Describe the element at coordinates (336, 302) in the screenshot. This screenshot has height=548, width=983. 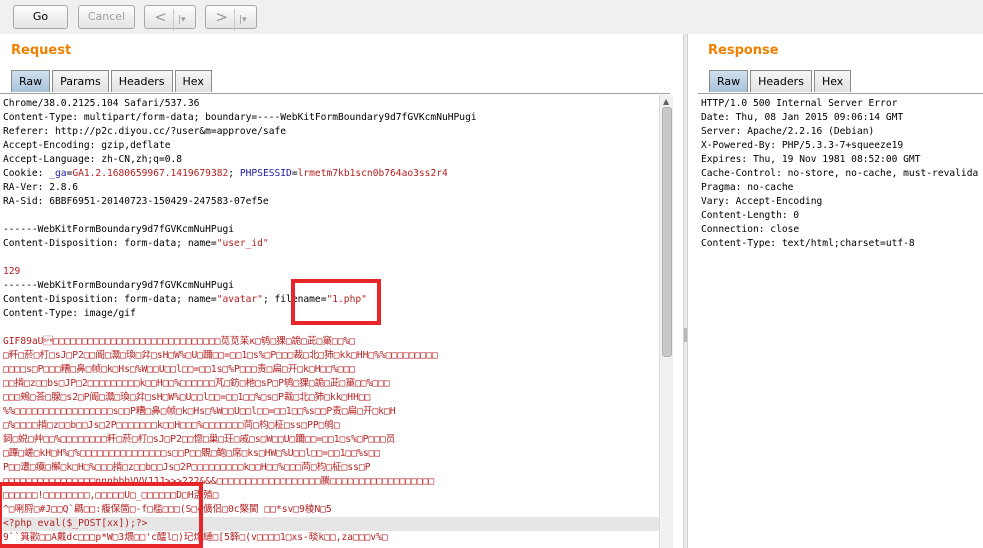
I see `filename-highlight-box` at that location.